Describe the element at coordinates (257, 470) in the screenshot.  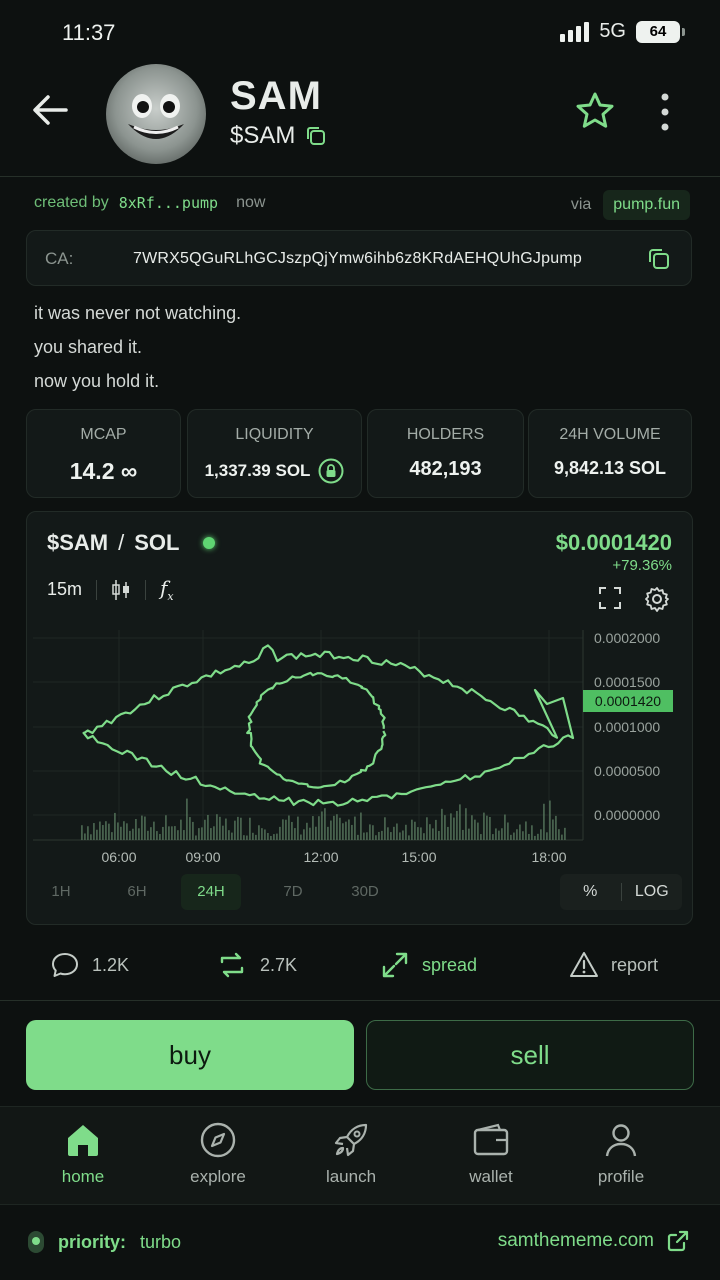
I see `stat-value: 1,337.39 SOL` at that location.